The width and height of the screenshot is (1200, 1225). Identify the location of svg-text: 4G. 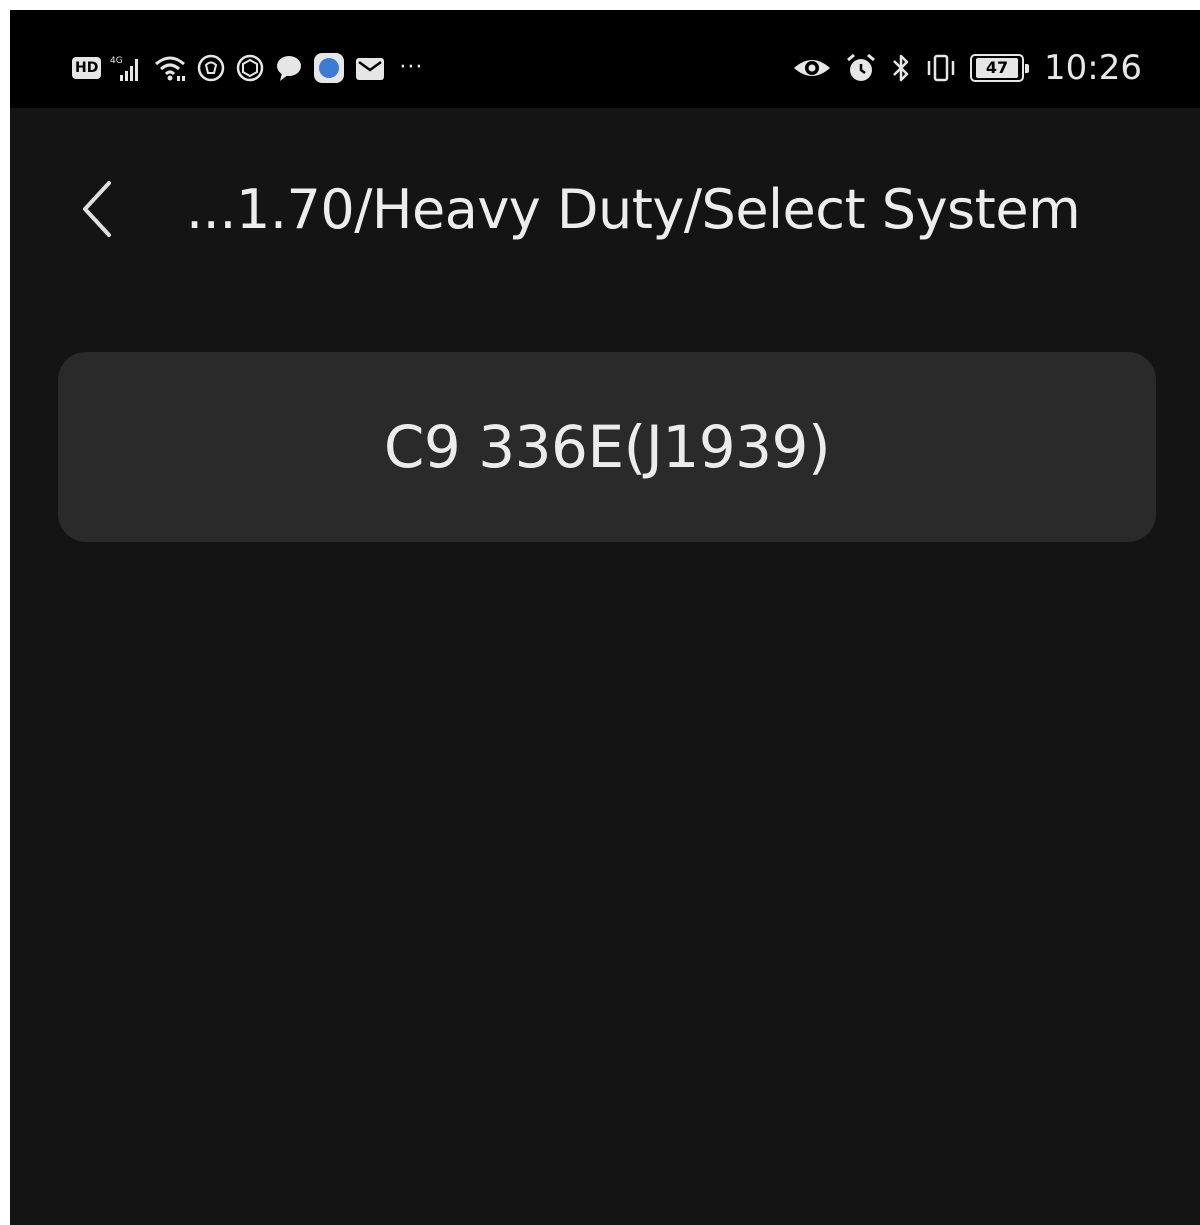
(116, 61).